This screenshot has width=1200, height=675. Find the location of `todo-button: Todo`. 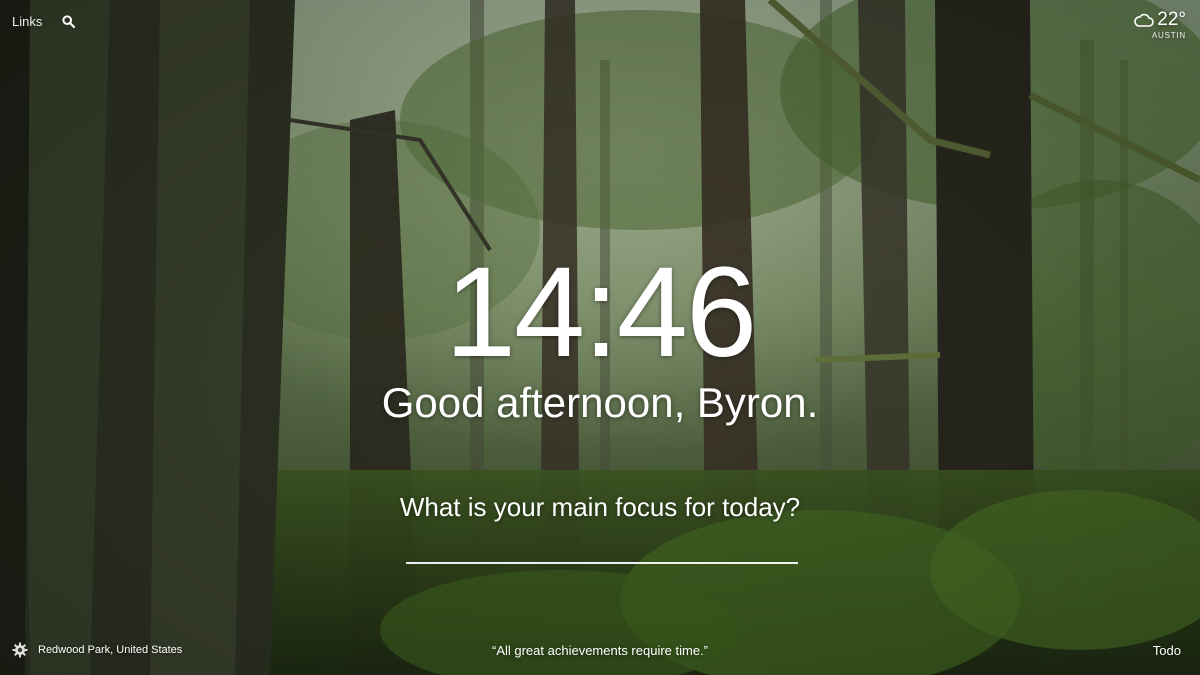

todo-button: Todo is located at coordinates (1167, 650).